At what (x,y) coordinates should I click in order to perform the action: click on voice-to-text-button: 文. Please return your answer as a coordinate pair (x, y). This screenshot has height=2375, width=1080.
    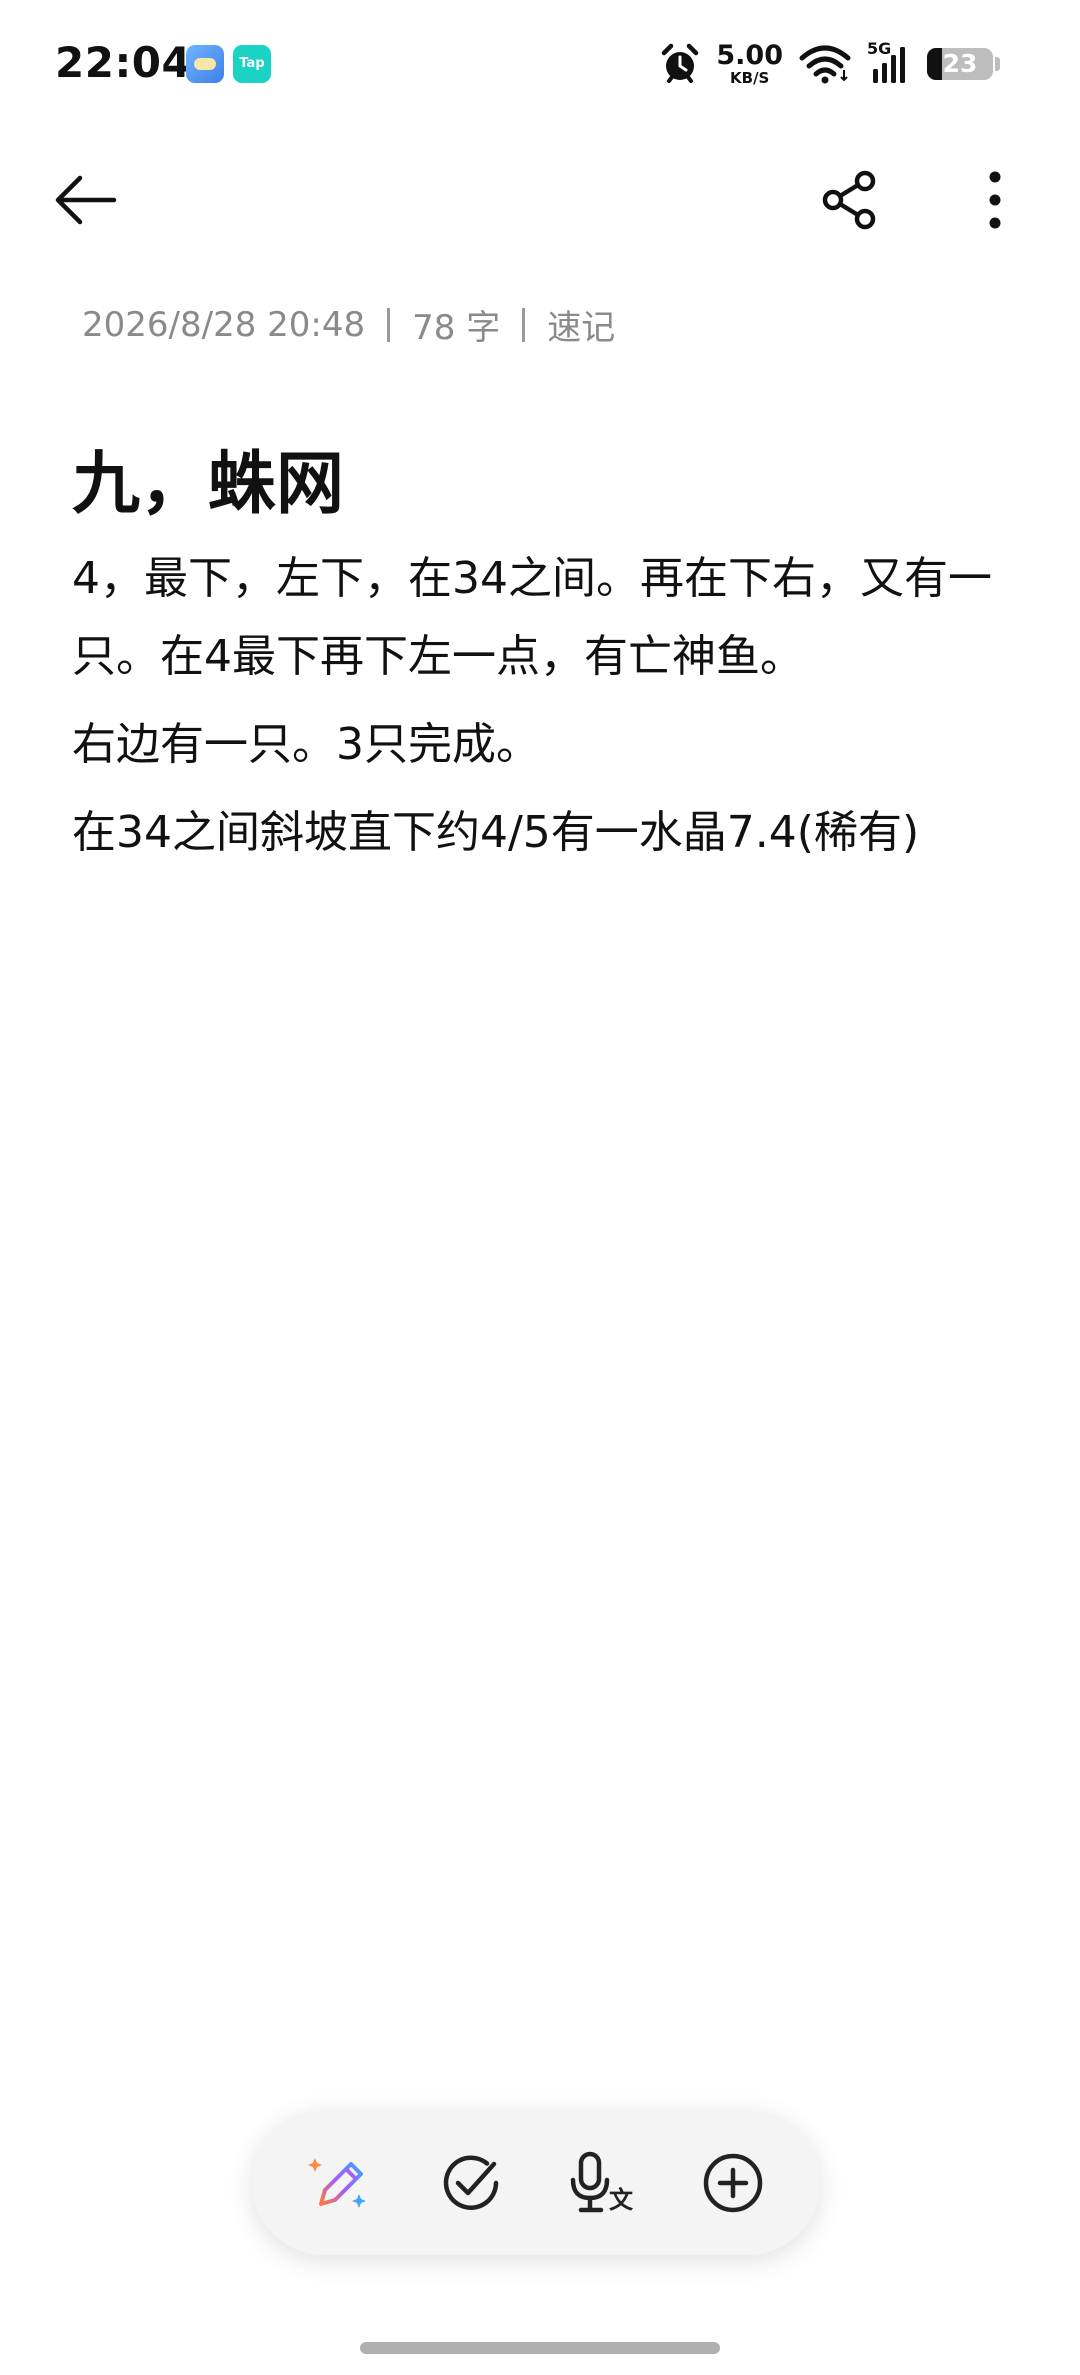
    Looking at the image, I should click on (602, 2183).